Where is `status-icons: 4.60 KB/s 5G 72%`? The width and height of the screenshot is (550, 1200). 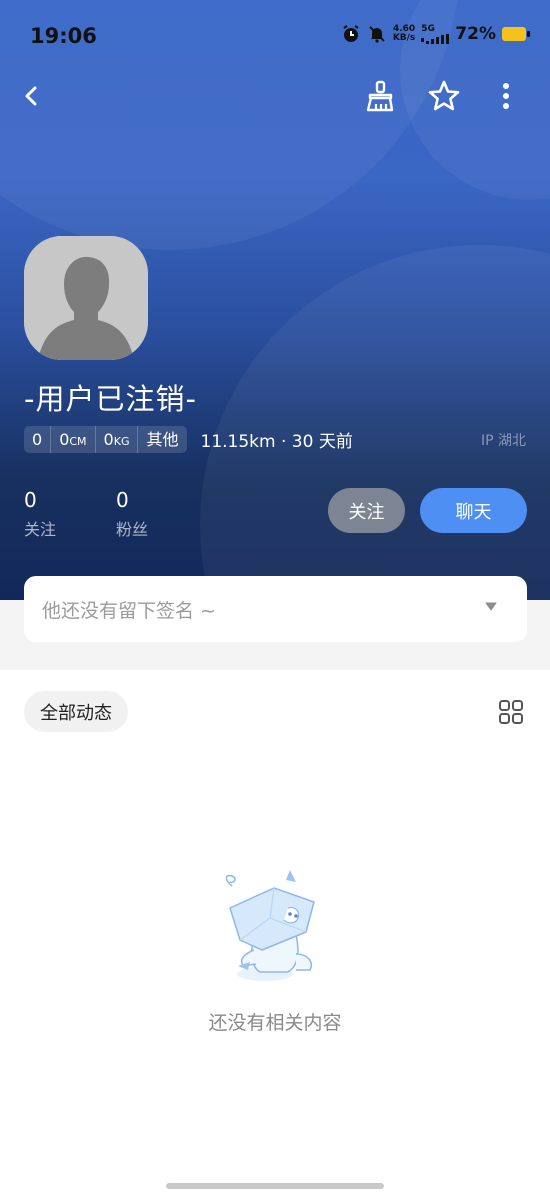
status-icons: 4.60 KB/s 5G 72% is located at coordinates (435, 34).